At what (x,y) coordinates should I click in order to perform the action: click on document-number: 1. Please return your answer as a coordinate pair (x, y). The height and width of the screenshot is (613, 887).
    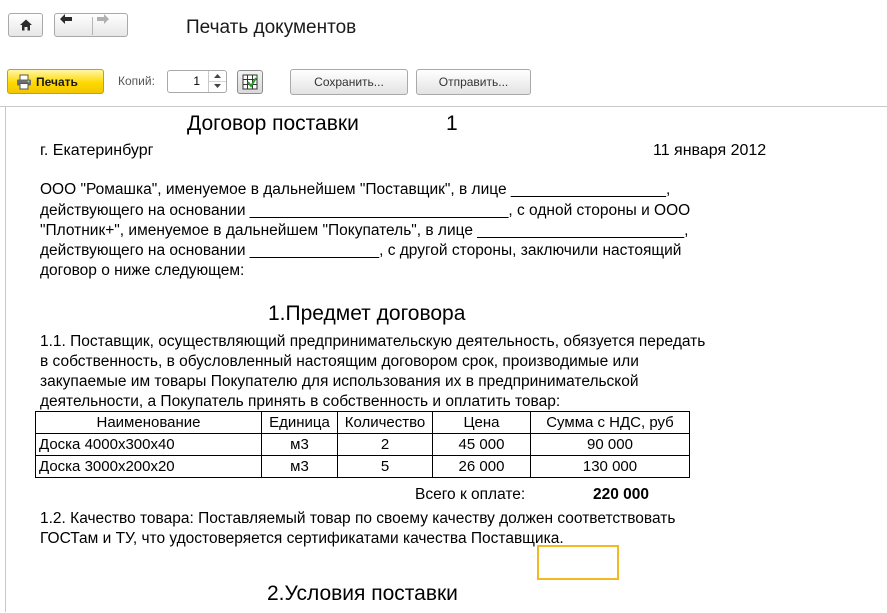
    Looking at the image, I should click on (452, 123).